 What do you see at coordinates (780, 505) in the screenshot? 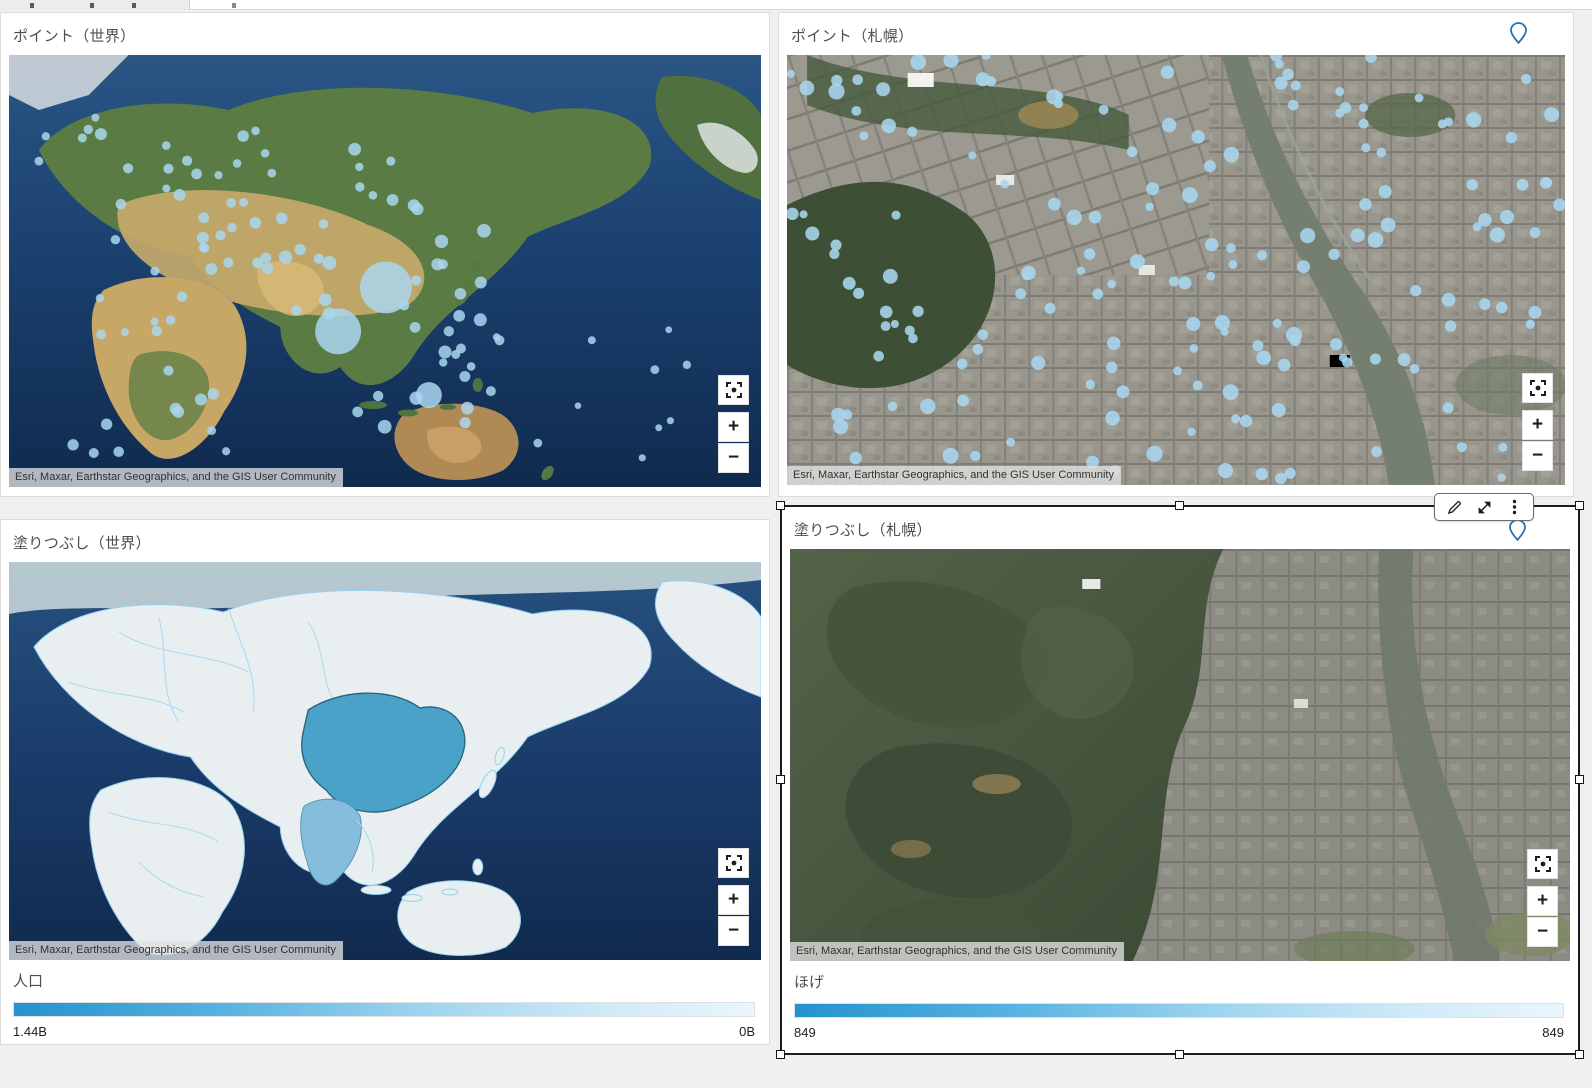
I see `resize-handle-top-left` at bounding box center [780, 505].